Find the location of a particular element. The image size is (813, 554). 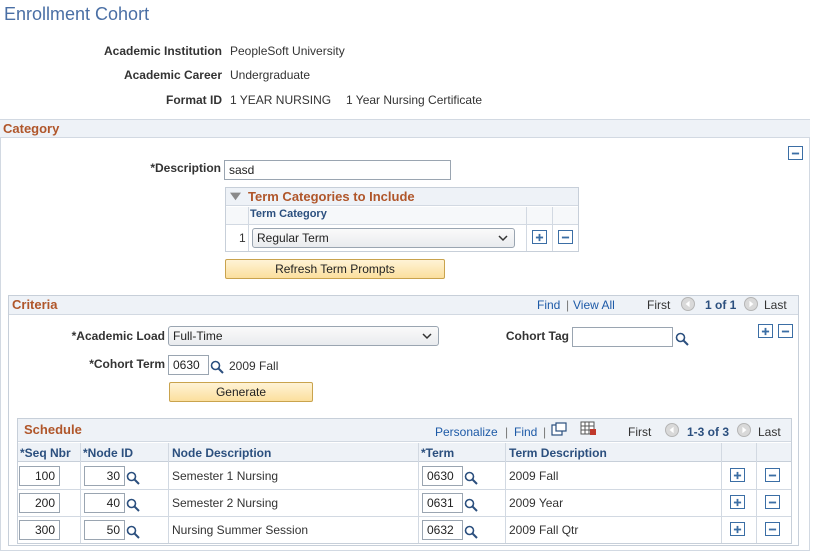

schedule-counter: 1-3 of 3 is located at coordinates (708, 432).